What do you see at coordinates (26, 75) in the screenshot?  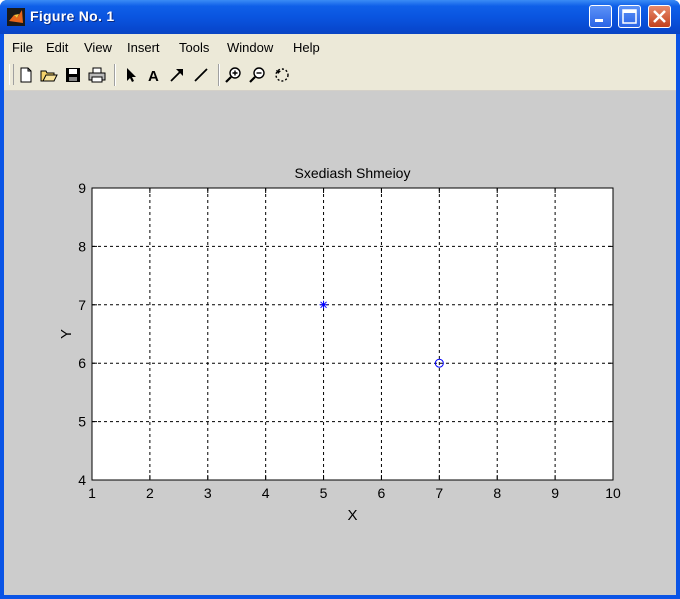 I see `new-file-icon` at bounding box center [26, 75].